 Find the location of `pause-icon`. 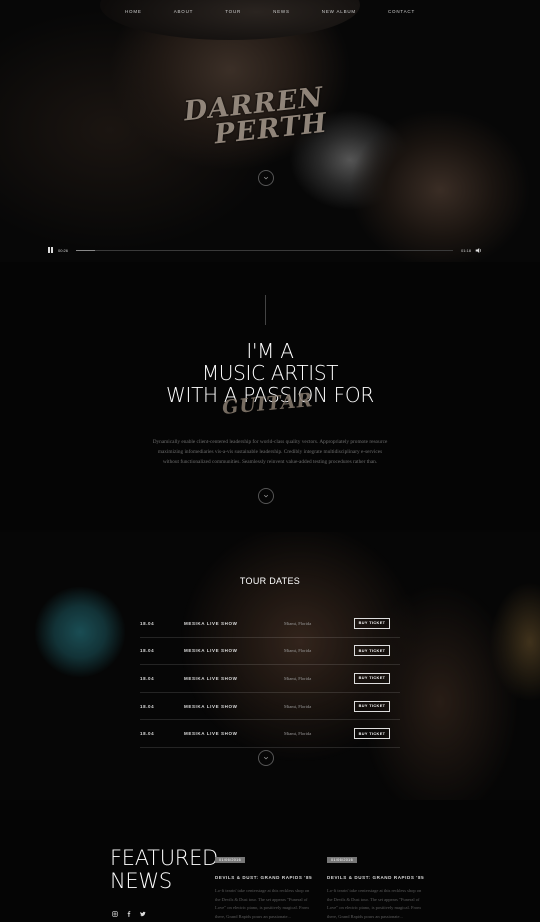

pause-icon is located at coordinates (51, 250).